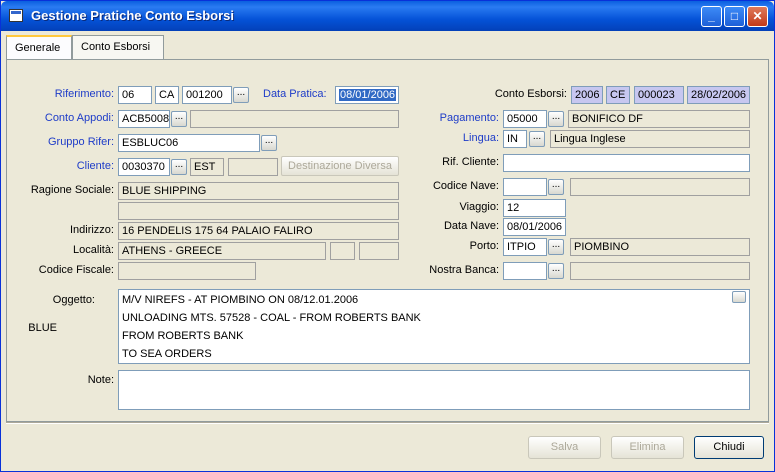 This screenshot has width=775, height=472. What do you see at coordinates (660, 187) in the screenshot?
I see `codice-nave-desc-field` at bounding box center [660, 187].